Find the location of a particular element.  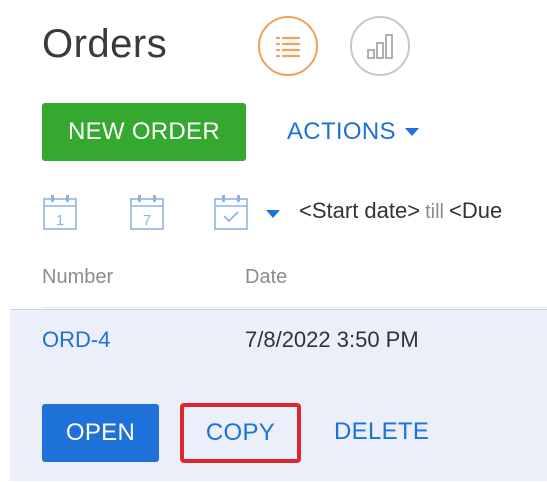

header-divider is located at coordinates (294, 307).